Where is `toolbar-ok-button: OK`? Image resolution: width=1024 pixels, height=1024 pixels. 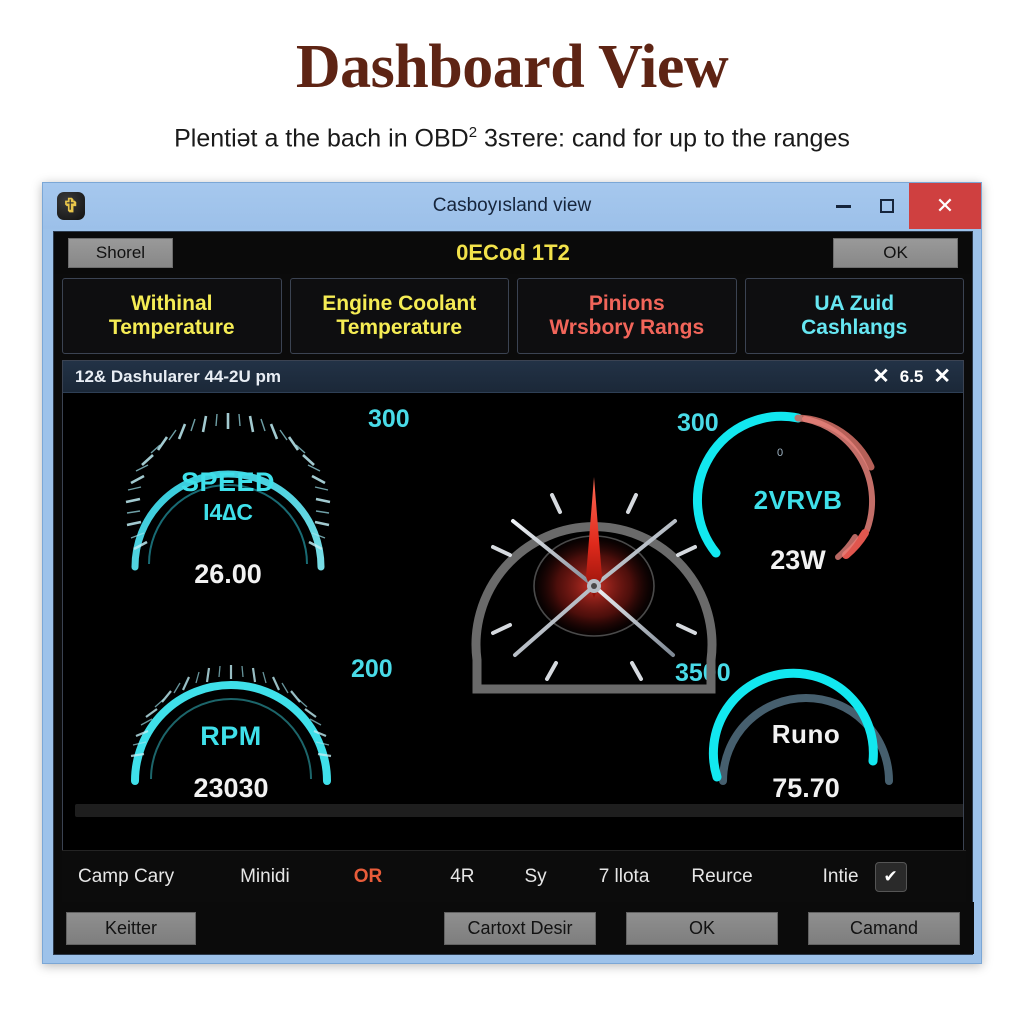 toolbar-ok-button: OK is located at coordinates (895, 253).